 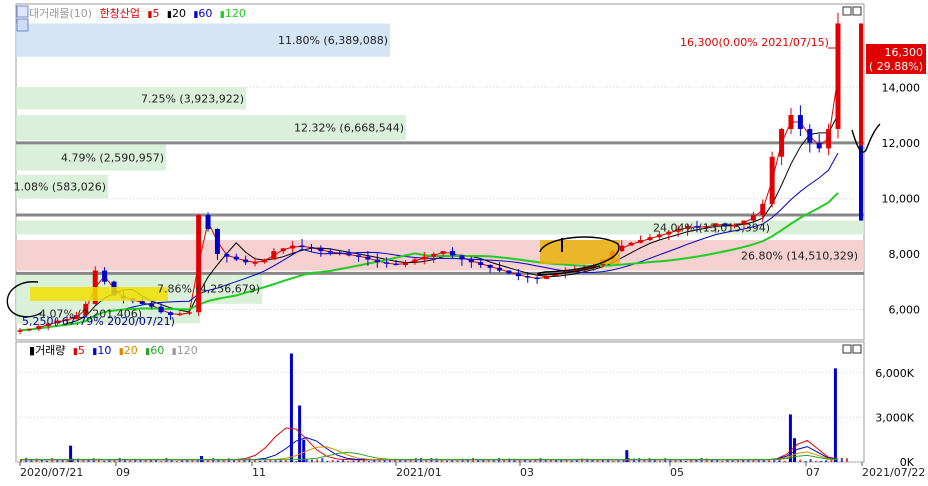 What do you see at coordinates (98, 321) in the screenshot?
I see `min-price-label: 5,250(-67.79% 2020/07/21)` at bounding box center [98, 321].